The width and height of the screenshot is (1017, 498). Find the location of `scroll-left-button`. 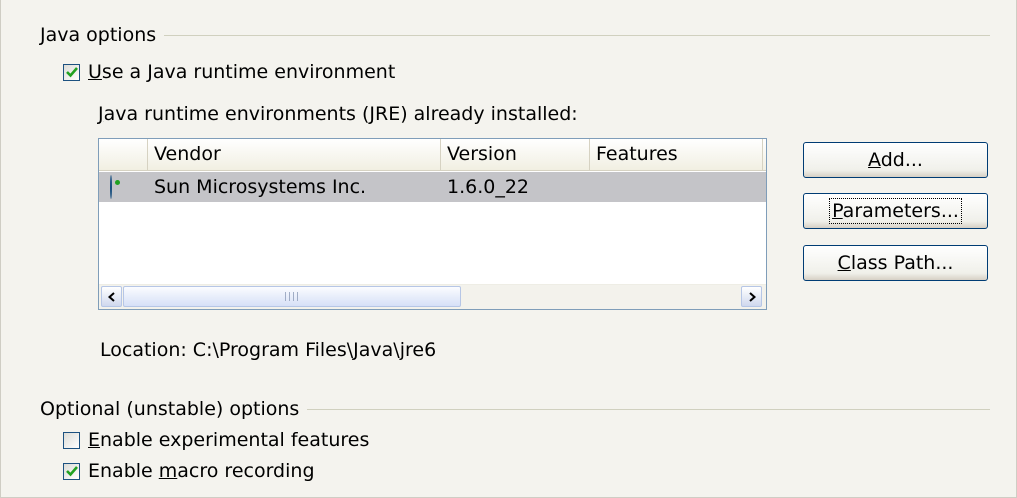

scroll-left-button is located at coordinates (111, 296).